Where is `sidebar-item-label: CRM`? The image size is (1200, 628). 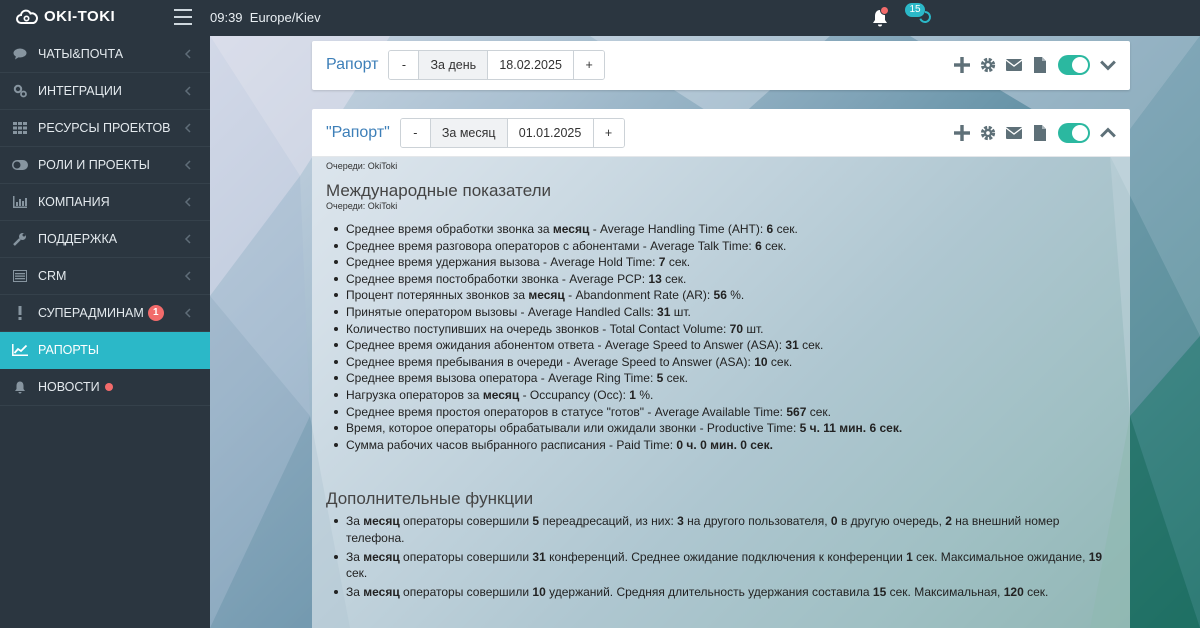
sidebar-item-label: CRM is located at coordinates (52, 276).